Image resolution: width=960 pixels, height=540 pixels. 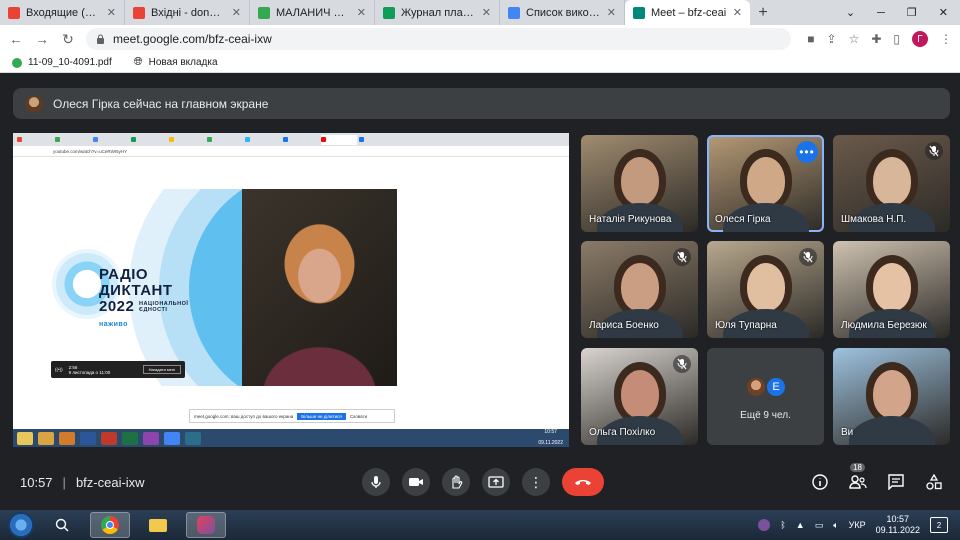 I want to click on minimize-button: ─, so click(x=881, y=13).